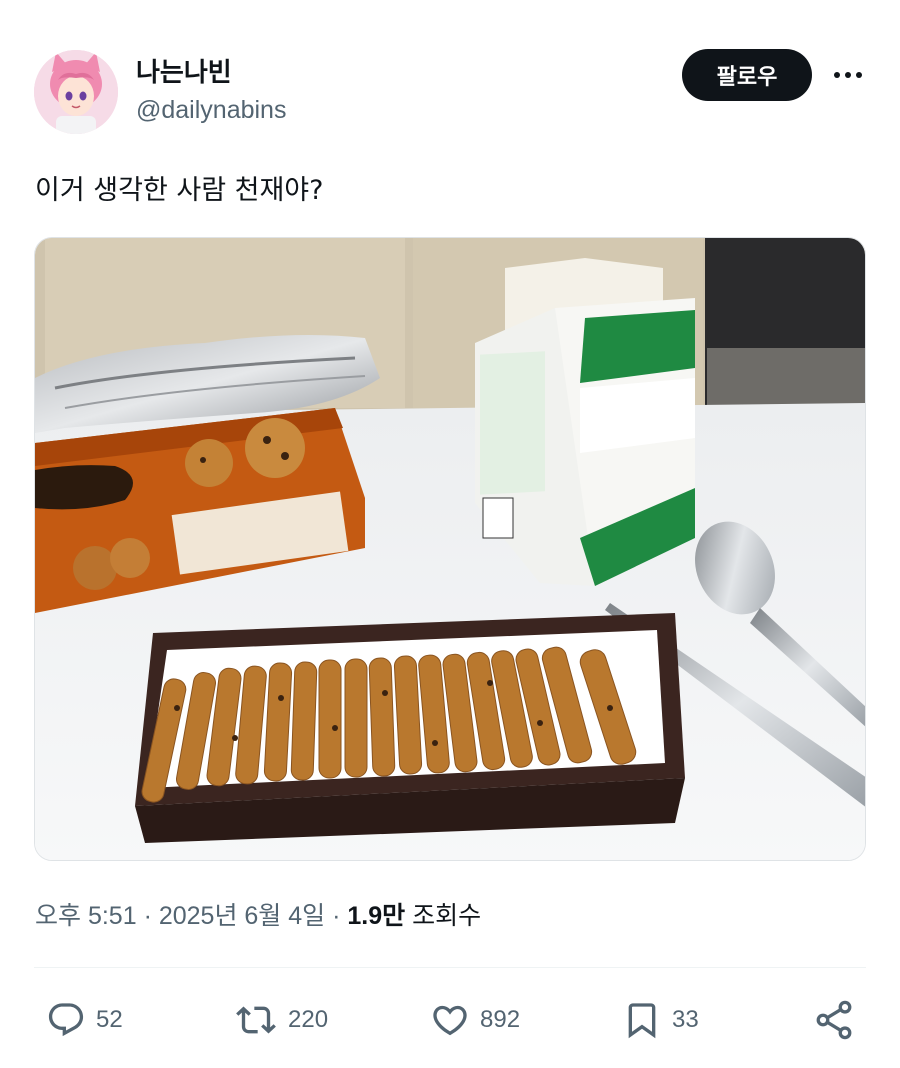 Image resolution: width=900 pixels, height=1068 pixels. What do you see at coordinates (447, 916) in the screenshot?
I see `views-label: 조회수` at bounding box center [447, 916].